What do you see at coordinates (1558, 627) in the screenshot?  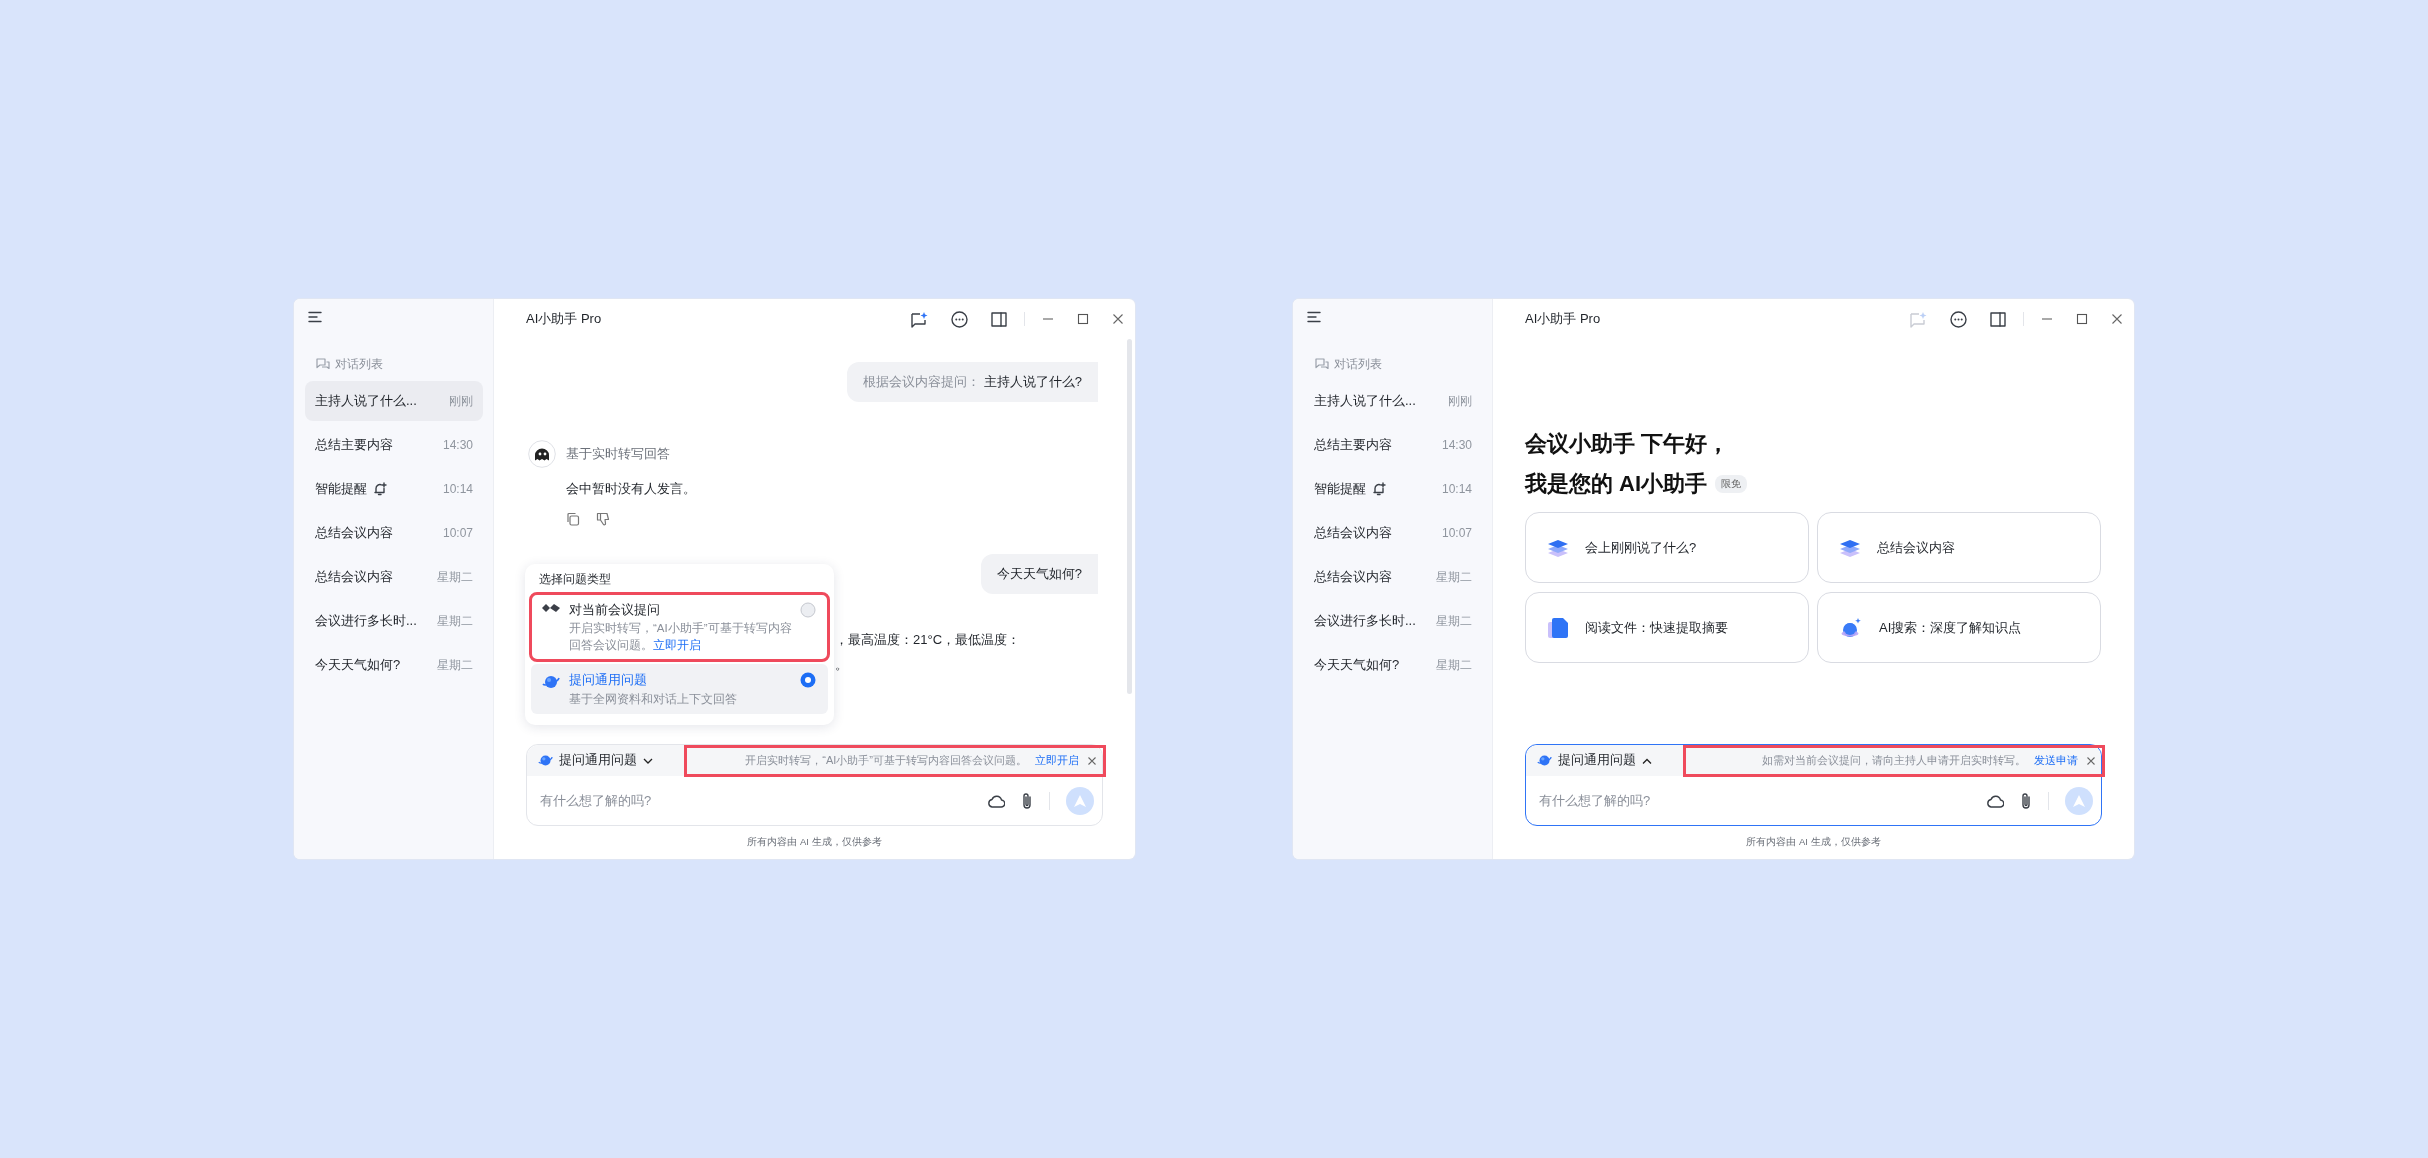 I see `document-icon` at bounding box center [1558, 627].